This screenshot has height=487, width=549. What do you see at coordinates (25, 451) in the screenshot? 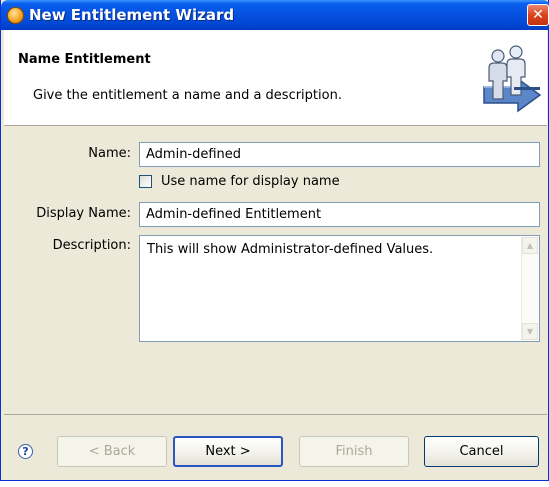
I see `help-icon: ?` at bounding box center [25, 451].